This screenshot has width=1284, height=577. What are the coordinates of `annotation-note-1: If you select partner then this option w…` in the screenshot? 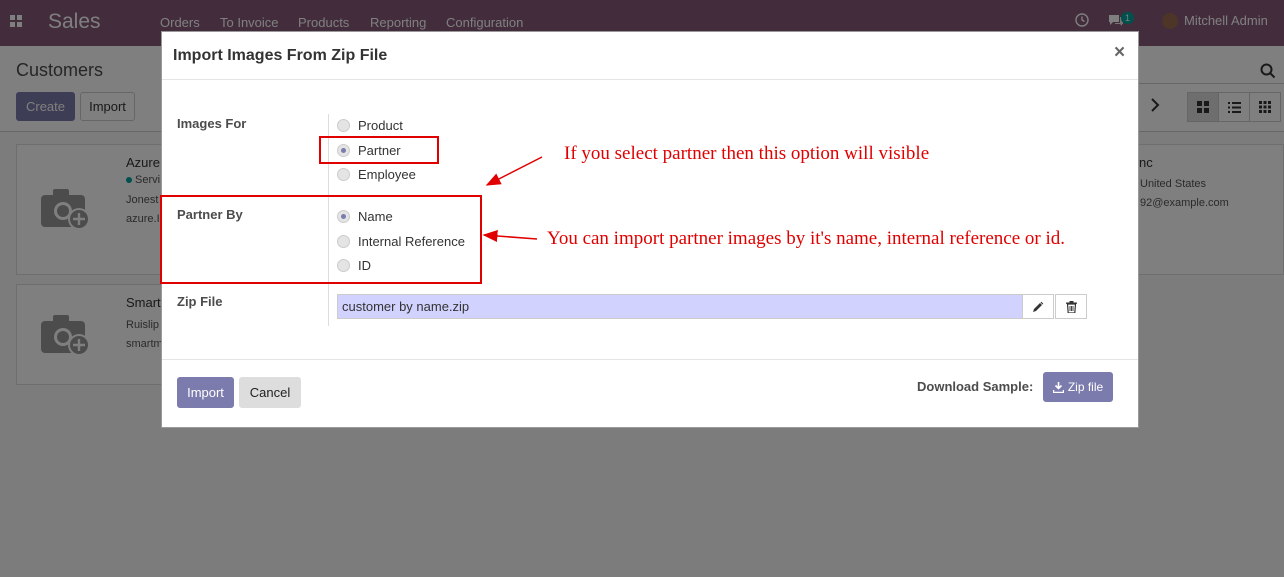 It's located at (747, 153).